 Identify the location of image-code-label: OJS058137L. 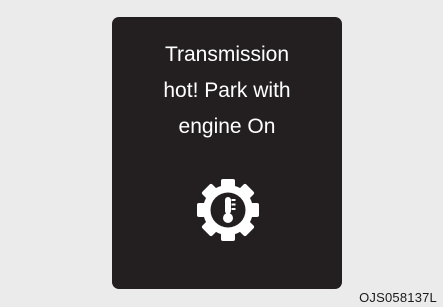
(398, 297).